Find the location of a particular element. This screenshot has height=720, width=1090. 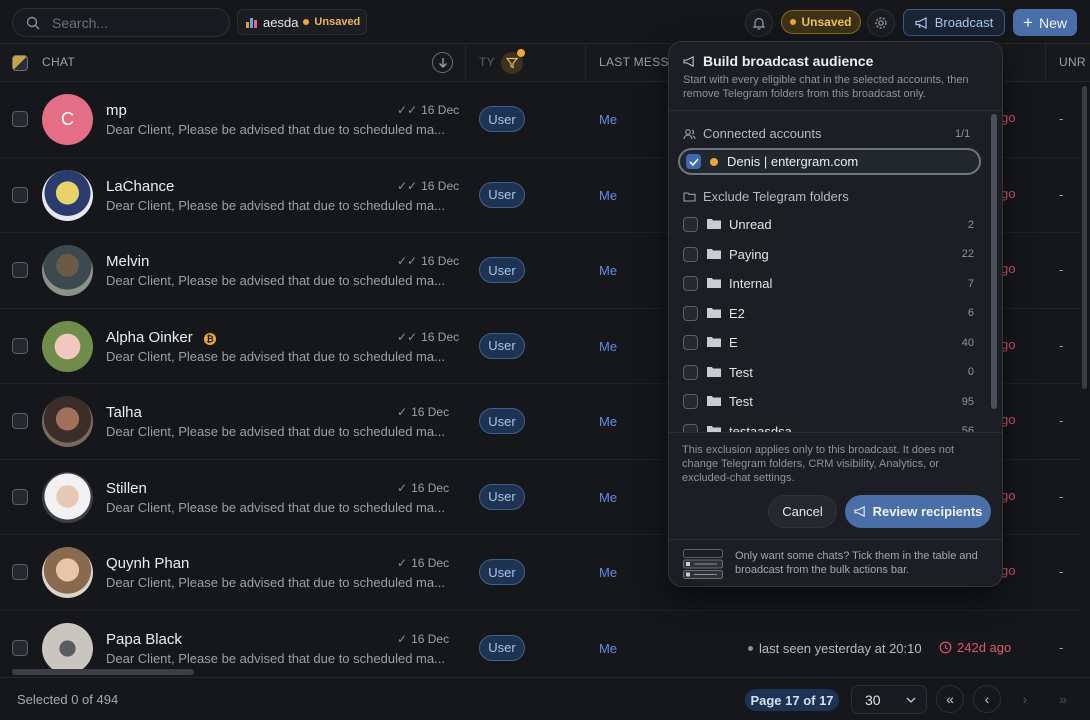

folder-item: E 40 is located at coordinates (829, 343).